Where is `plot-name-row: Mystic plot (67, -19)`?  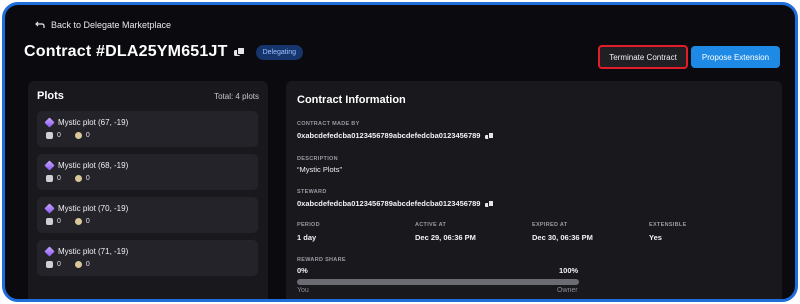
plot-name-row: Mystic plot (67, -19) is located at coordinates (86, 122).